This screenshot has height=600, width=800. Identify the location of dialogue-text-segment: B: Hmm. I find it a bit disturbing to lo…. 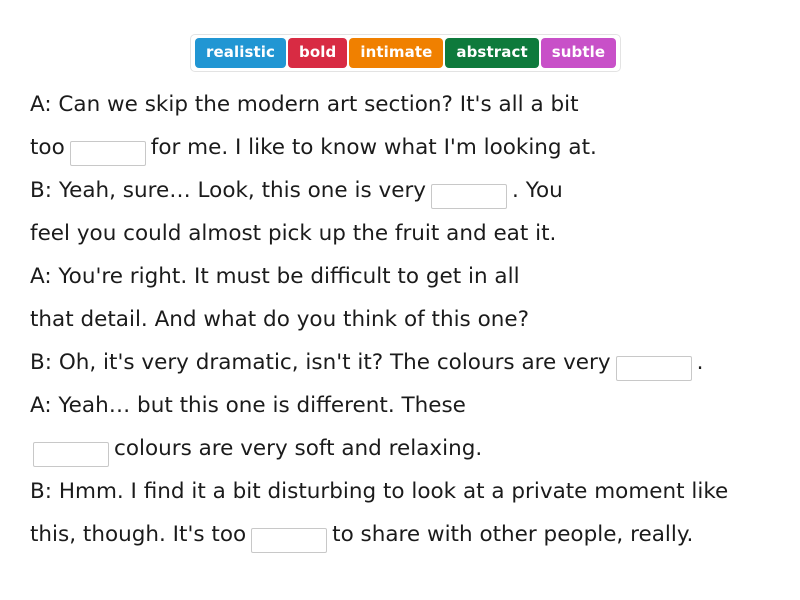
(379, 491).